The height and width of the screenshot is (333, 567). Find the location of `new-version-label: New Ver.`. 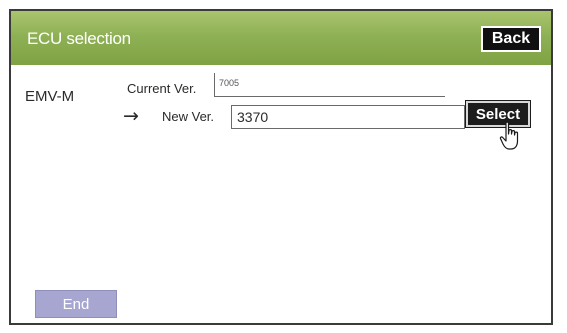

new-version-label: New Ver. is located at coordinates (188, 116).